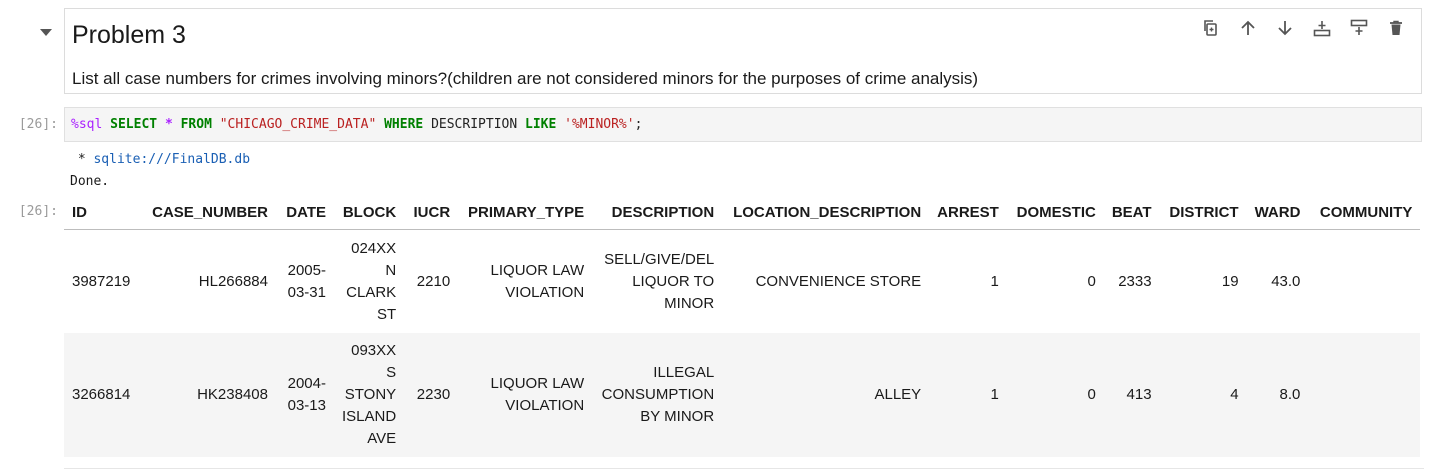 Image resolution: width=1439 pixels, height=470 pixels. What do you see at coordinates (1277, 213) in the screenshot?
I see `col-header-ward: WARD` at bounding box center [1277, 213].